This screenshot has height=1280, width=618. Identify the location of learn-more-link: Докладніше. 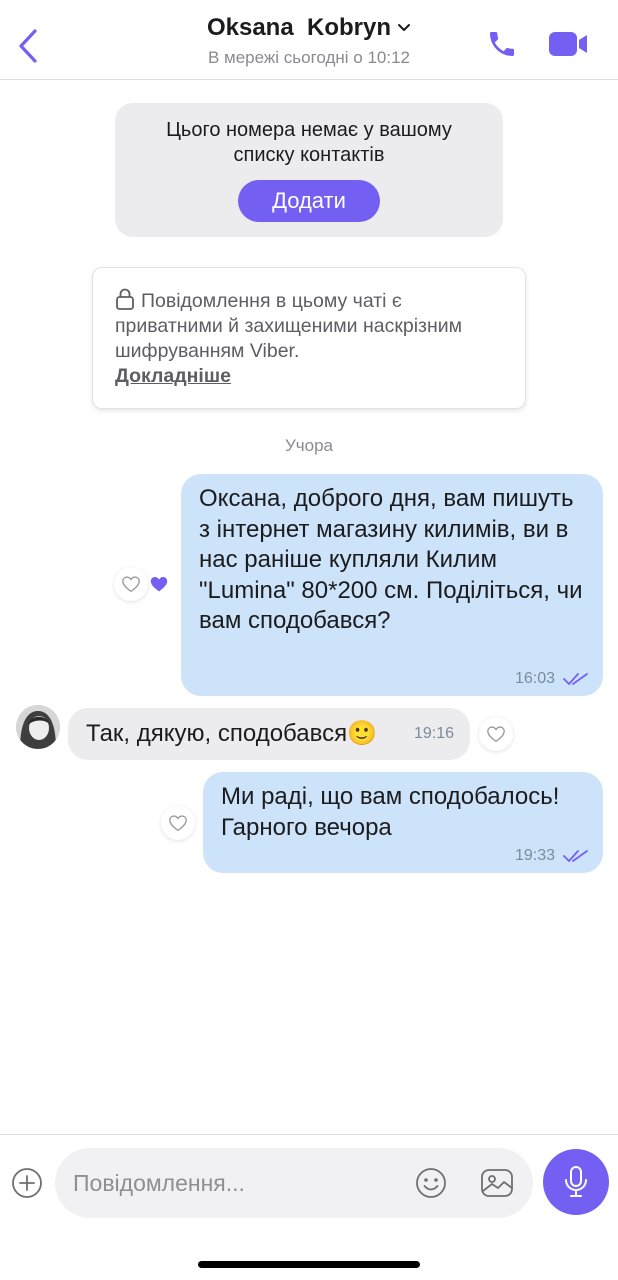
(173, 376).